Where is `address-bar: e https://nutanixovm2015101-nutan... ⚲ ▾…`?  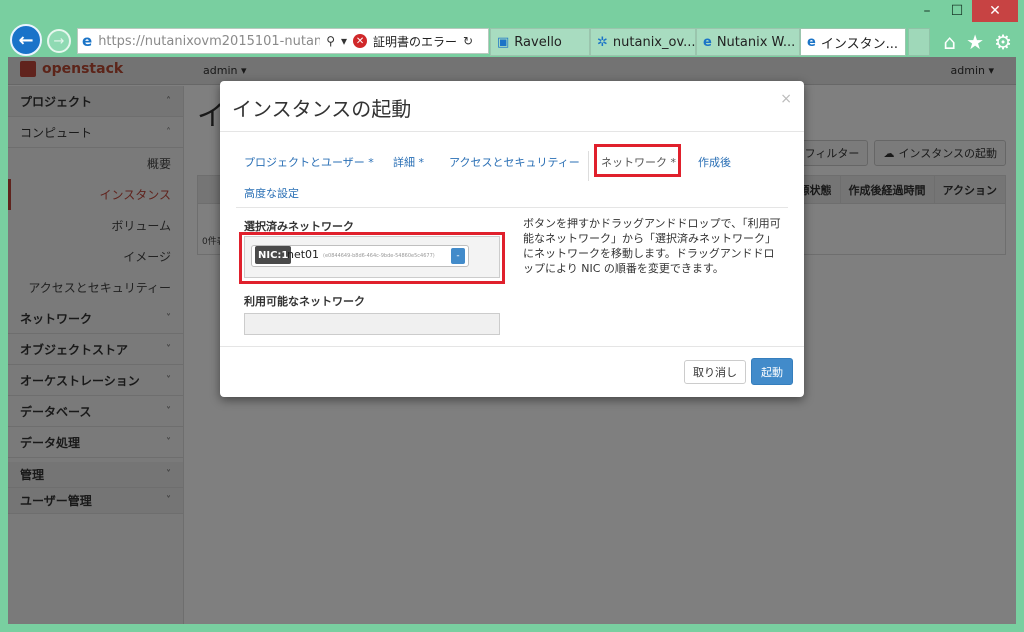 address-bar: e https://nutanixovm2015101-nutan... ⚲ ▾… is located at coordinates (283, 41).